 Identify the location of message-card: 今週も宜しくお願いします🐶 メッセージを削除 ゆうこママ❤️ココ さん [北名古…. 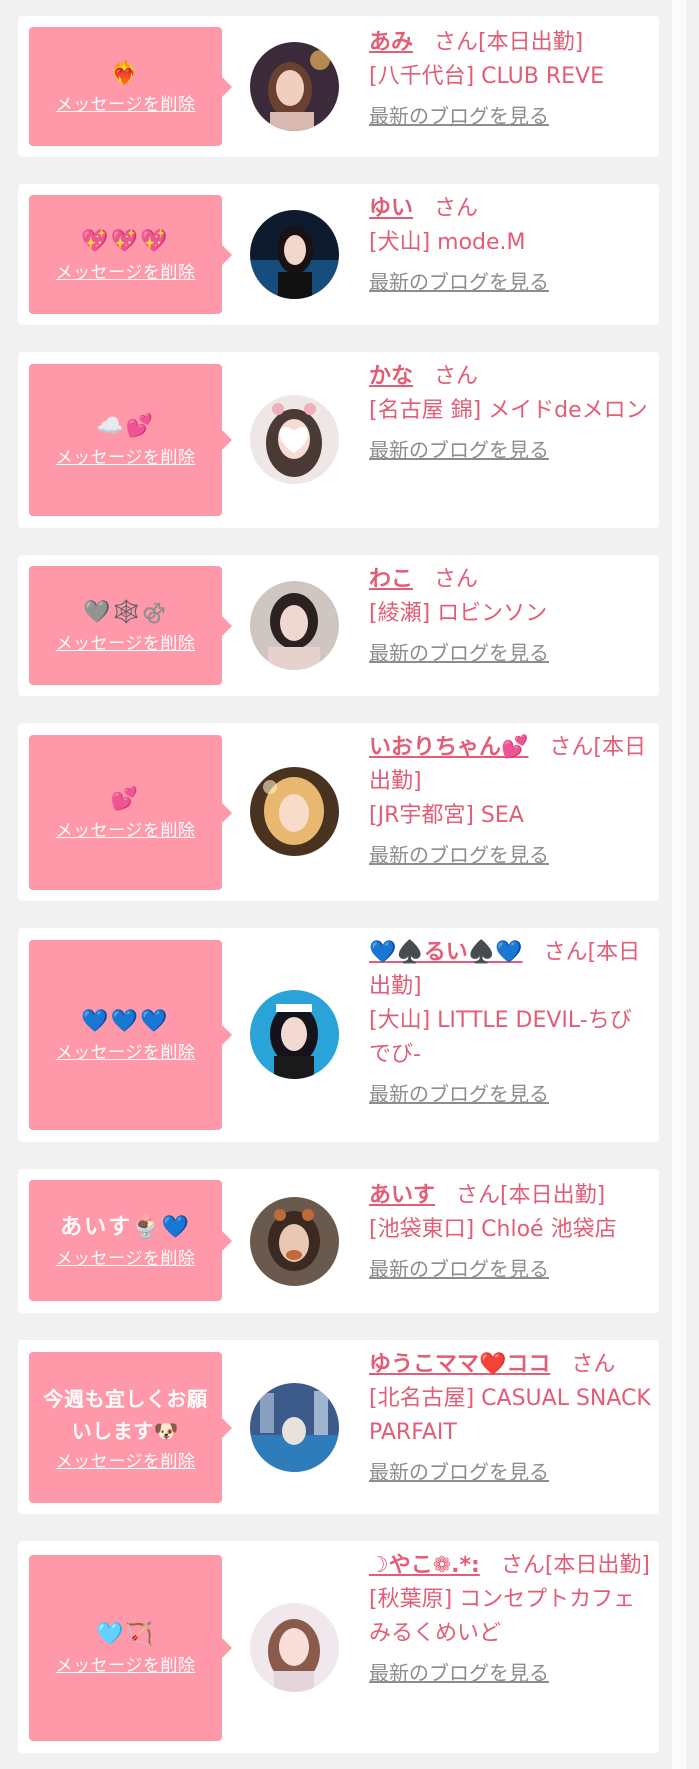
(338, 1427).